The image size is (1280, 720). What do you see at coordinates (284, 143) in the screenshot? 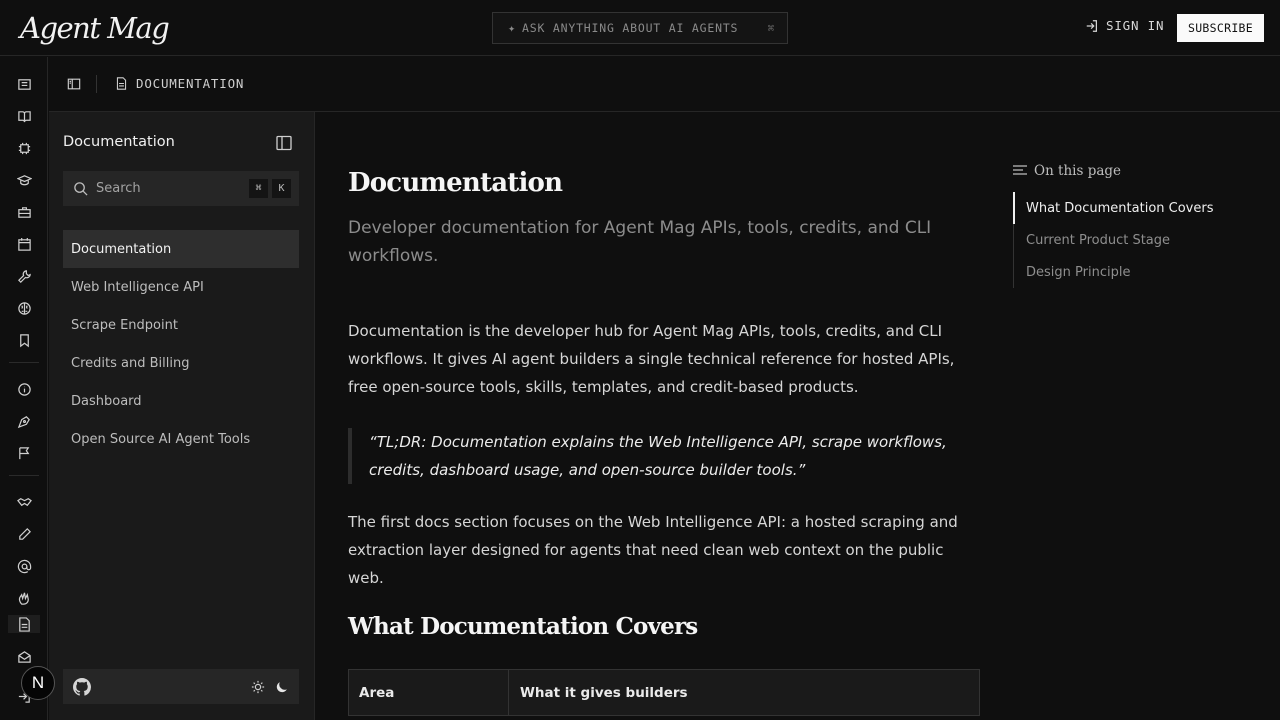
I see `collapse-sidebar-icon` at bounding box center [284, 143].